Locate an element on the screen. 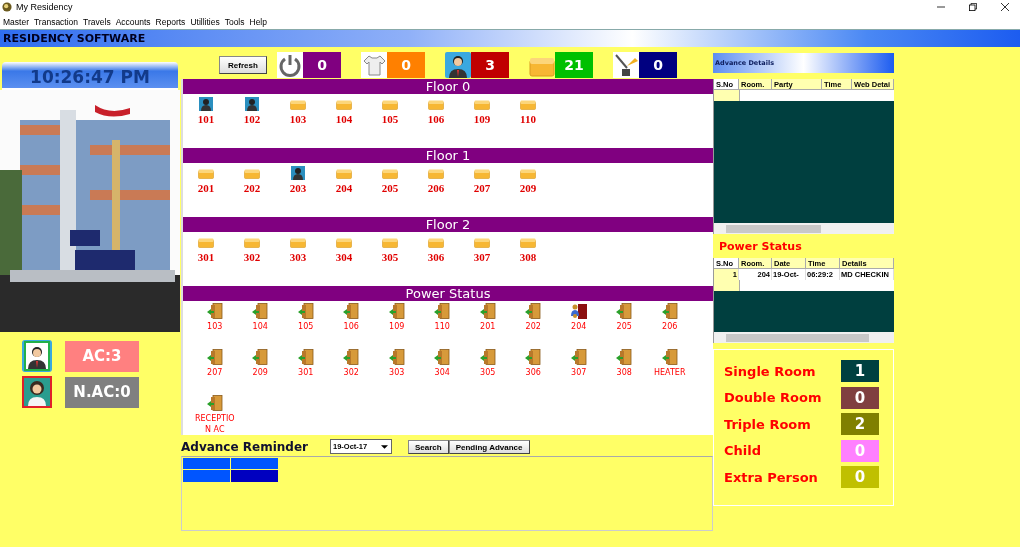  room-number: 102 is located at coordinates (252, 119).